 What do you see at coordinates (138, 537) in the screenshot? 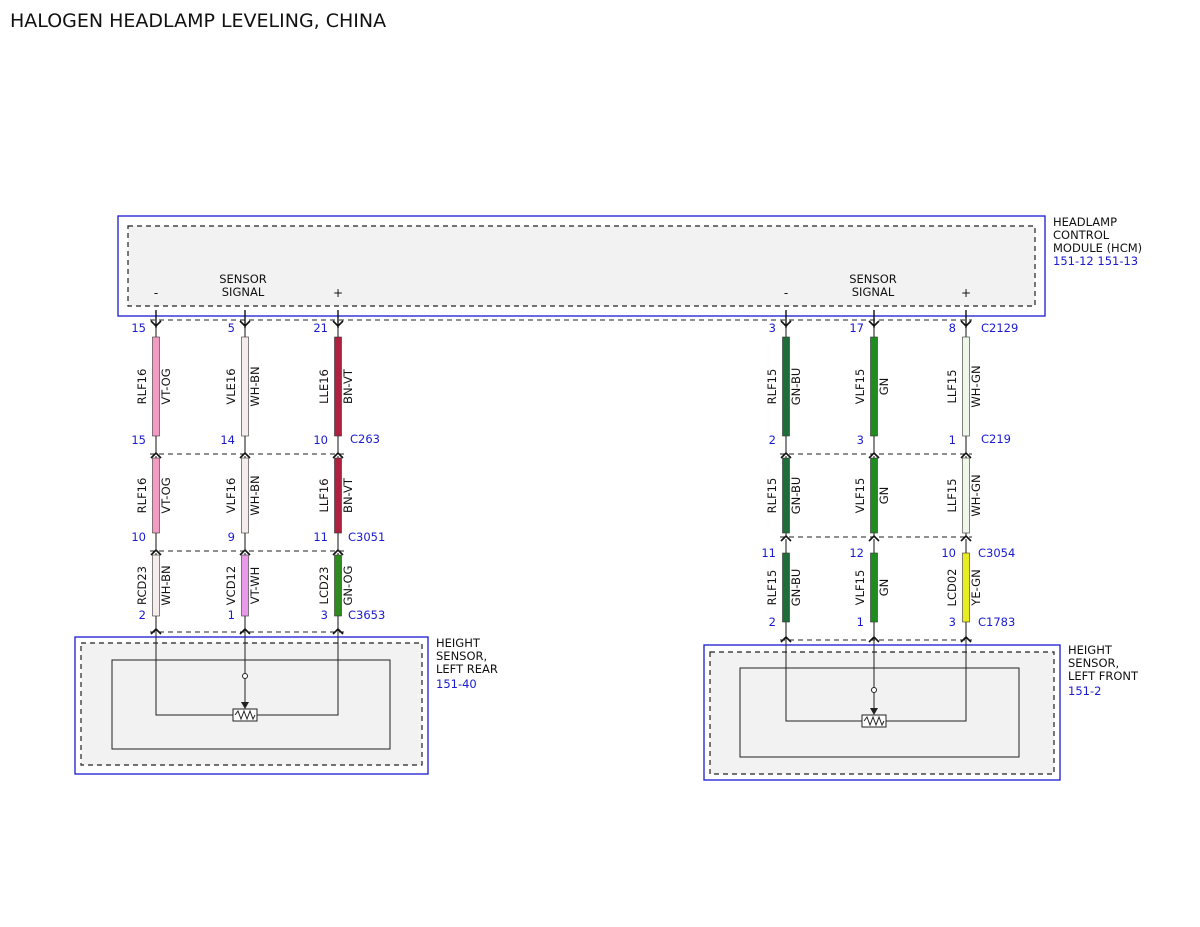
I see `pin-bot-w1-1: 10` at bounding box center [138, 537].